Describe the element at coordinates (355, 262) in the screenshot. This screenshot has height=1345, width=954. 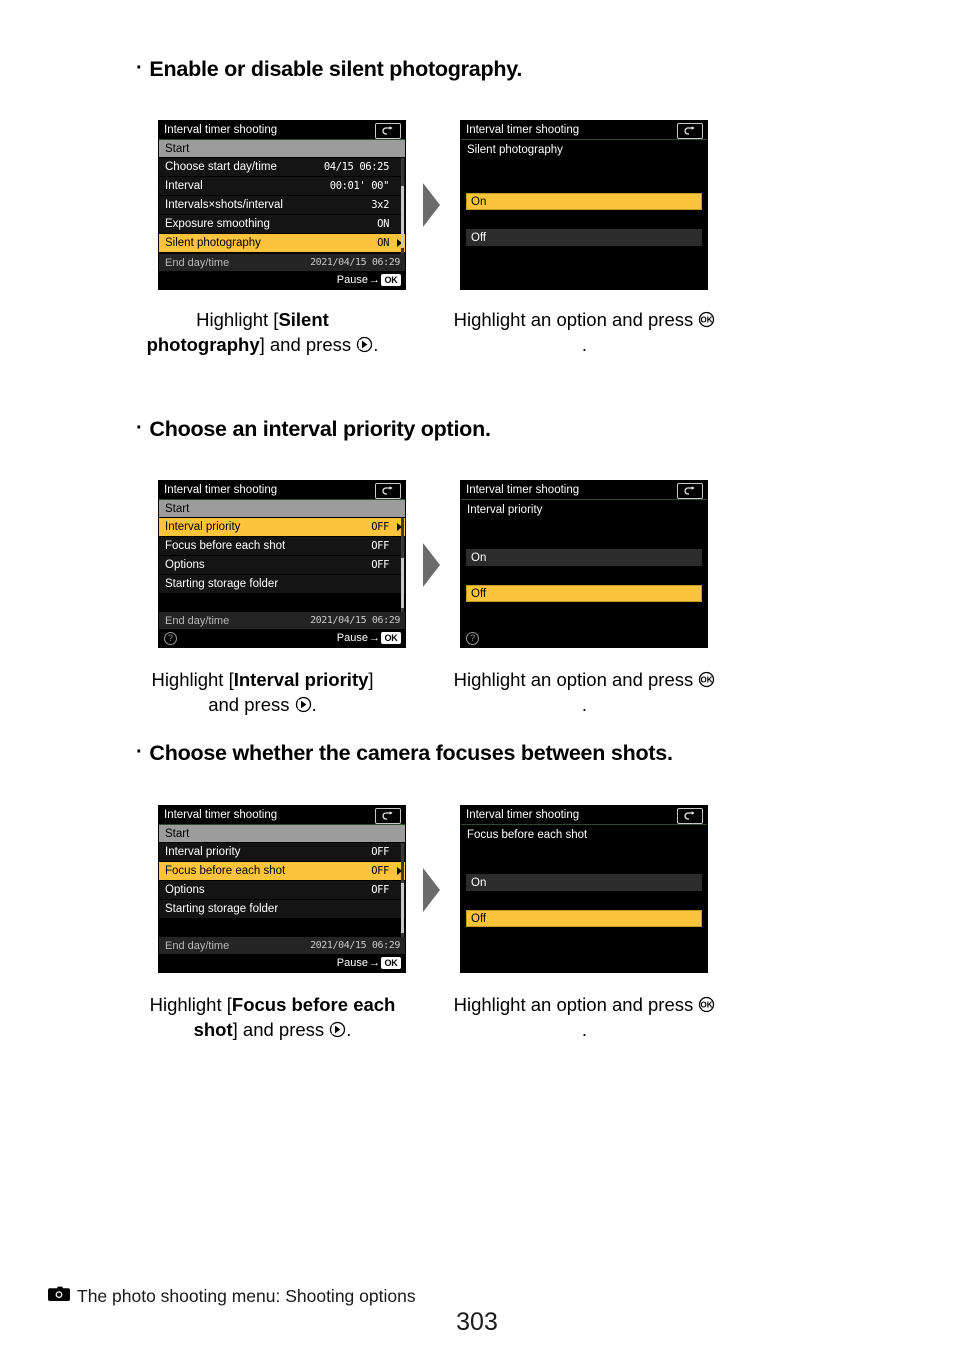
I see `status-value: 2021/04/15 06:29` at that location.